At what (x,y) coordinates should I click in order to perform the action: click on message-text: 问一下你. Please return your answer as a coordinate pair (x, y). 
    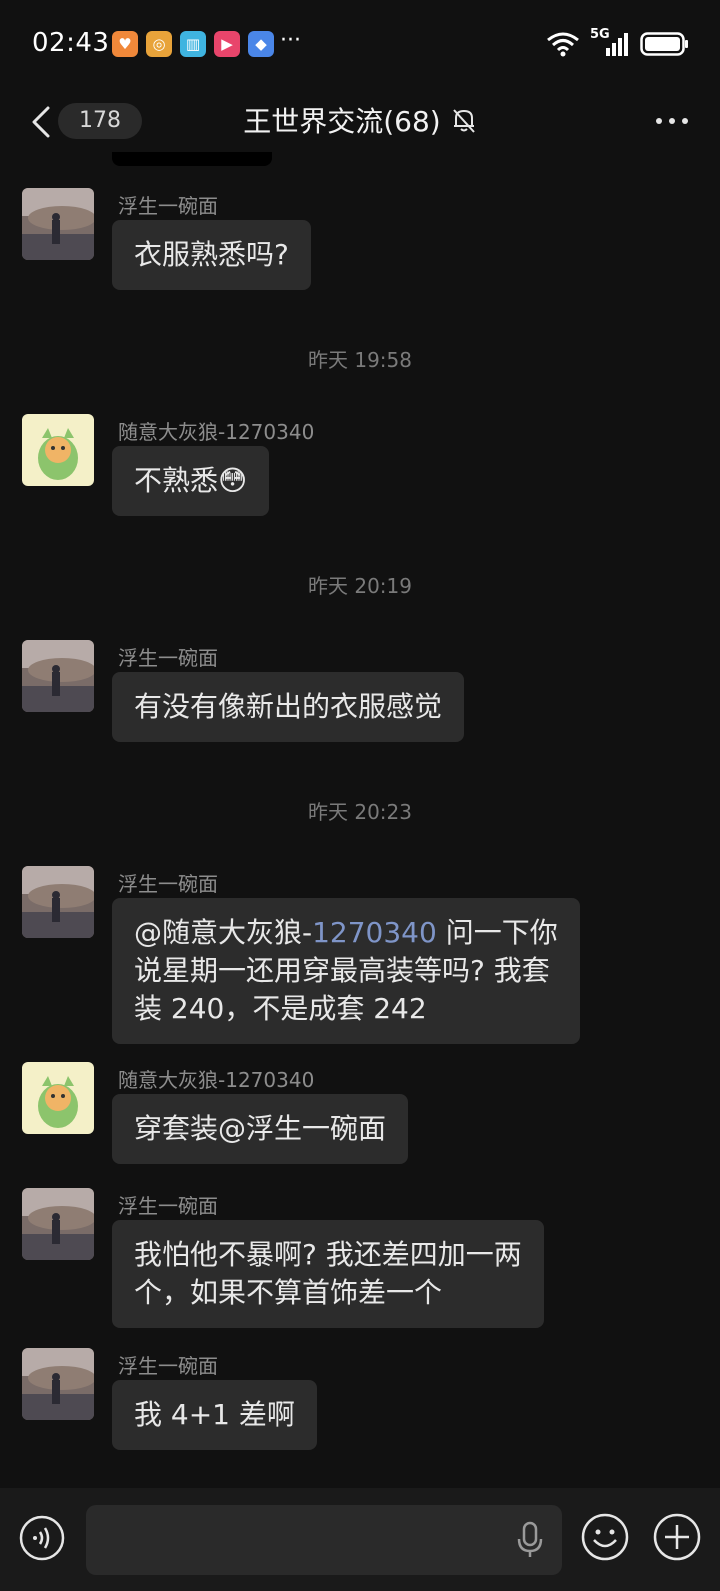
    Looking at the image, I should click on (497, 932).